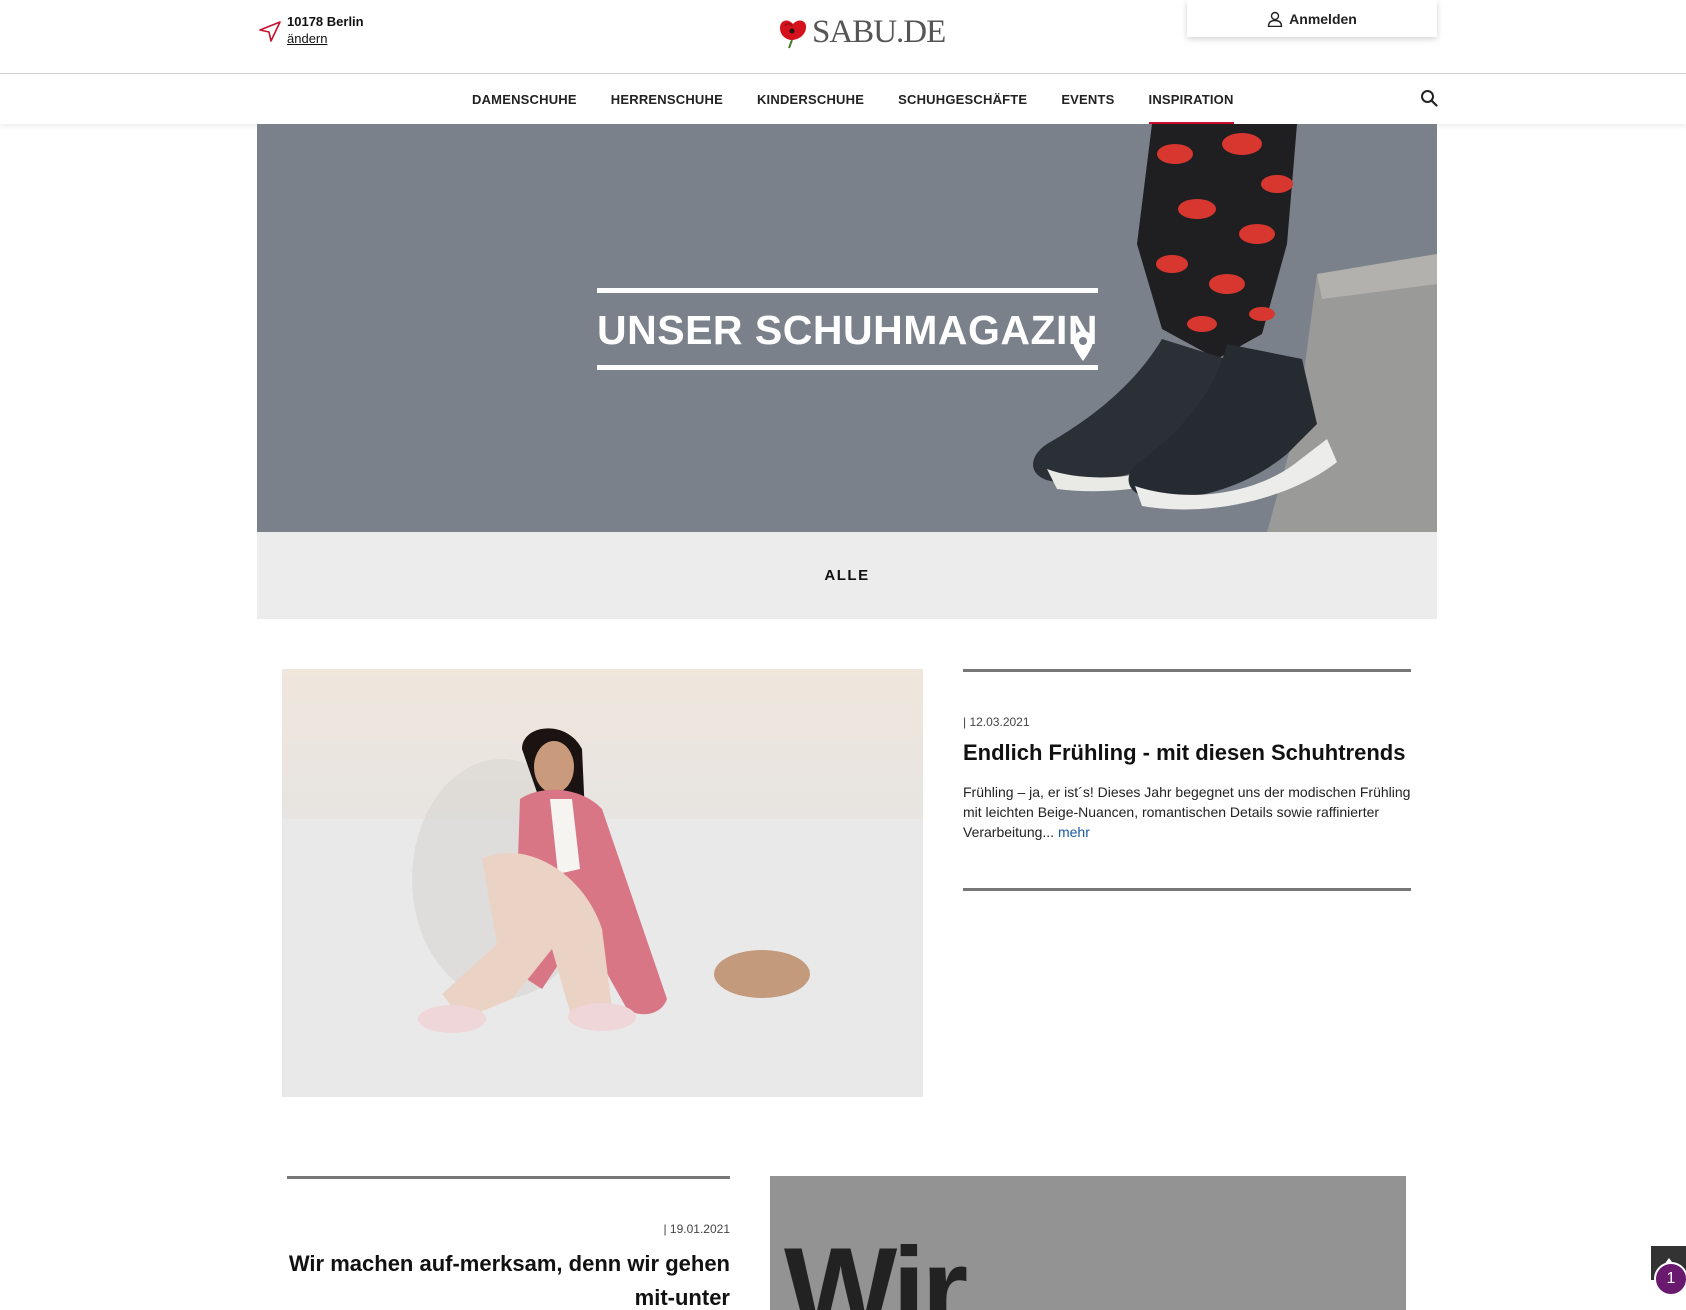 This screenshot has height=1310, width=1686. I want to click on nav-item-schuhgeschaefte: SCHUHGESCHÄFTE, so click(962, 99).